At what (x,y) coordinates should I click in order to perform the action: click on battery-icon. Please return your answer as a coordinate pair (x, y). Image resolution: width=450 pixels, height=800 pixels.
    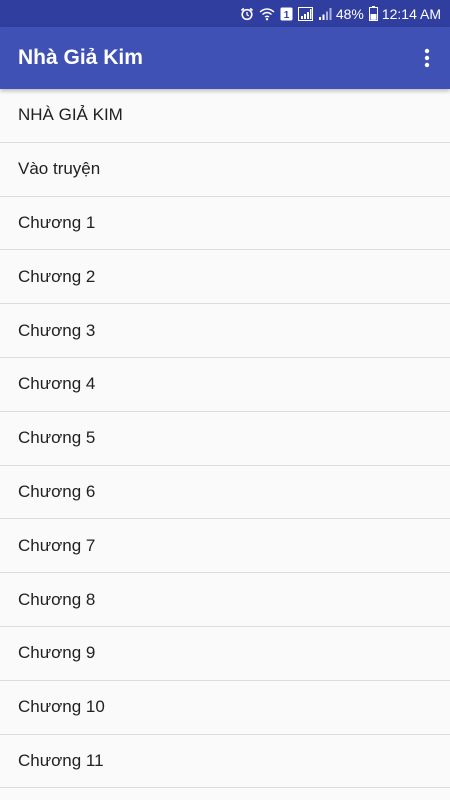
    Looking at the image, I should click on (373, 13).